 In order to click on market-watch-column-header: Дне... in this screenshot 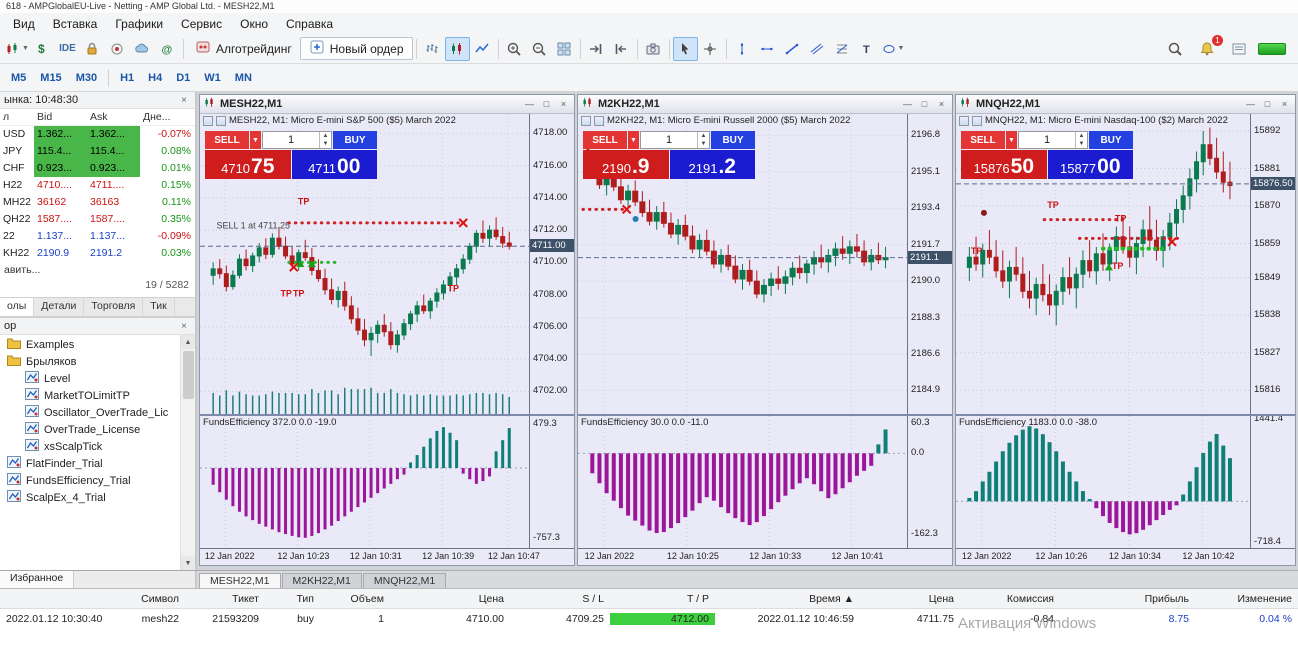, I will do `click(167, 117)`.